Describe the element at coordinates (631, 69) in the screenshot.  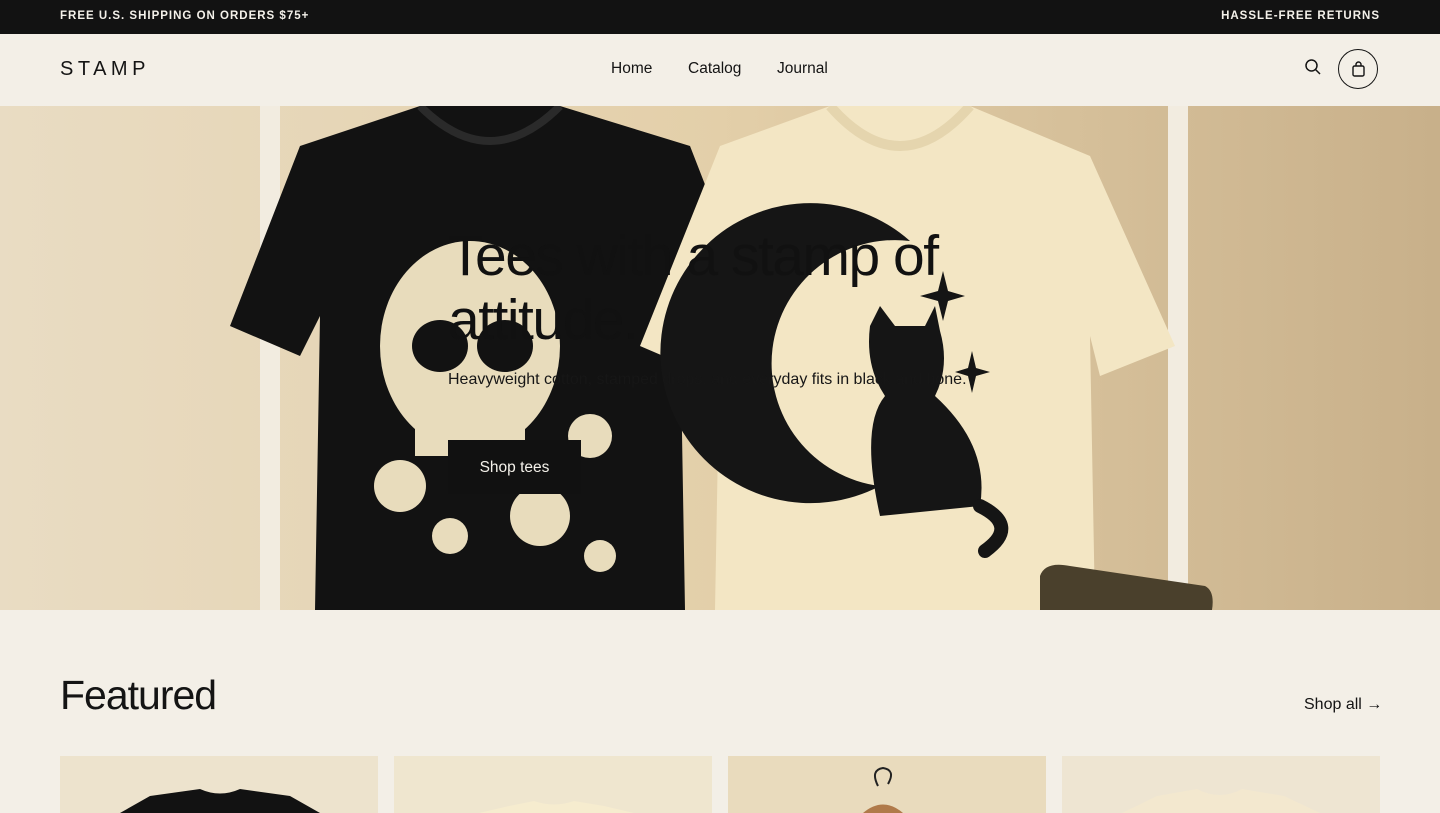
I see `nav-home: Home` at that location.